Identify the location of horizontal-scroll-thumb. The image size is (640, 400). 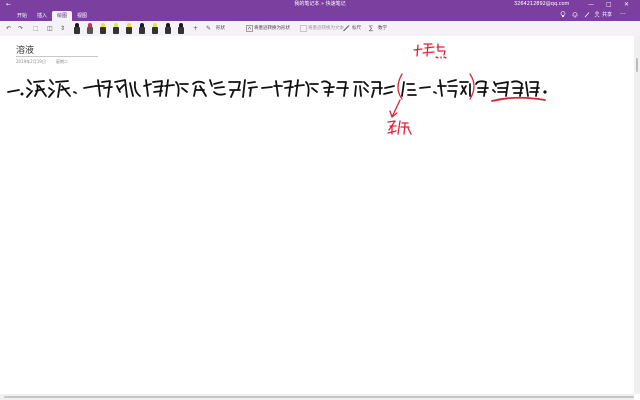
(319, 397).